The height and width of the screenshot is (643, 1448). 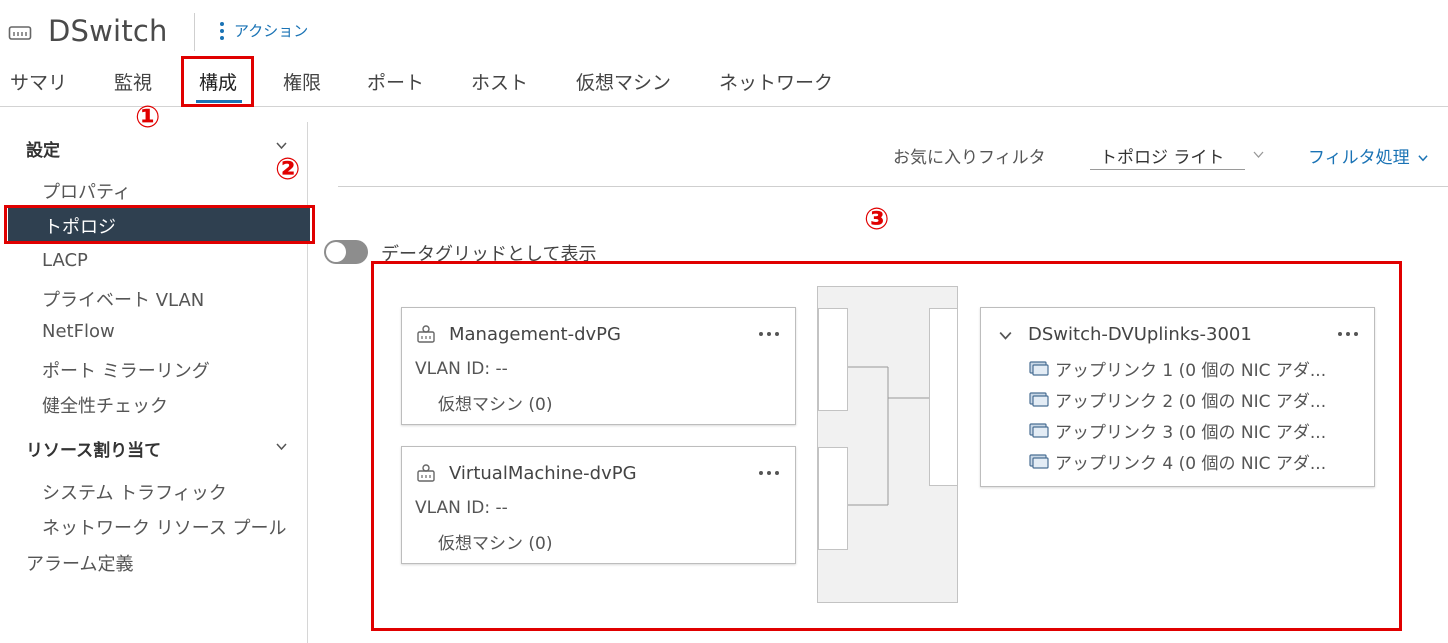 What do you see at coordinates (38, 81) in the screenshot?
I see `tab-summary: サマリ` at bounding box center [38, 81].